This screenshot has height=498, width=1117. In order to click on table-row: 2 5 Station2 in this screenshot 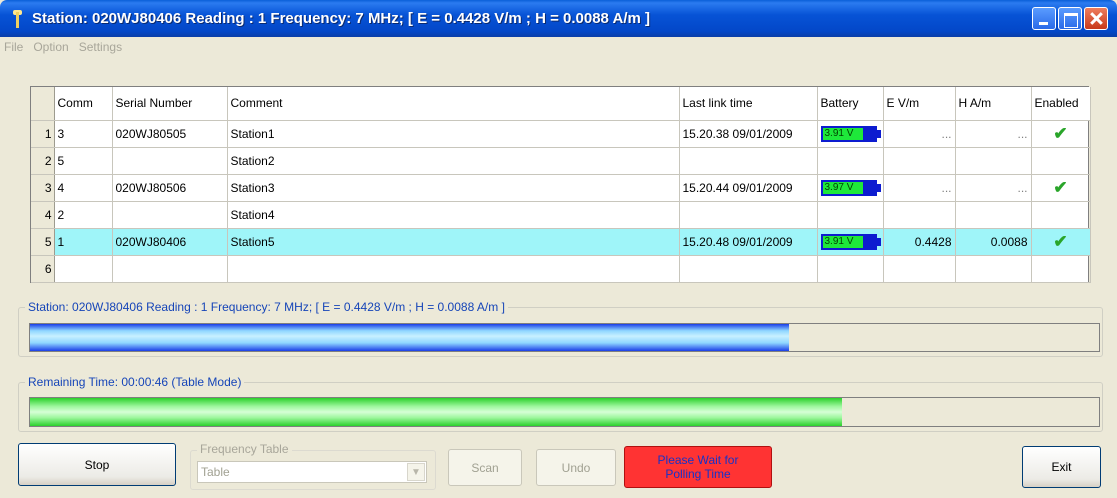, I will do `click(561, 161)`.